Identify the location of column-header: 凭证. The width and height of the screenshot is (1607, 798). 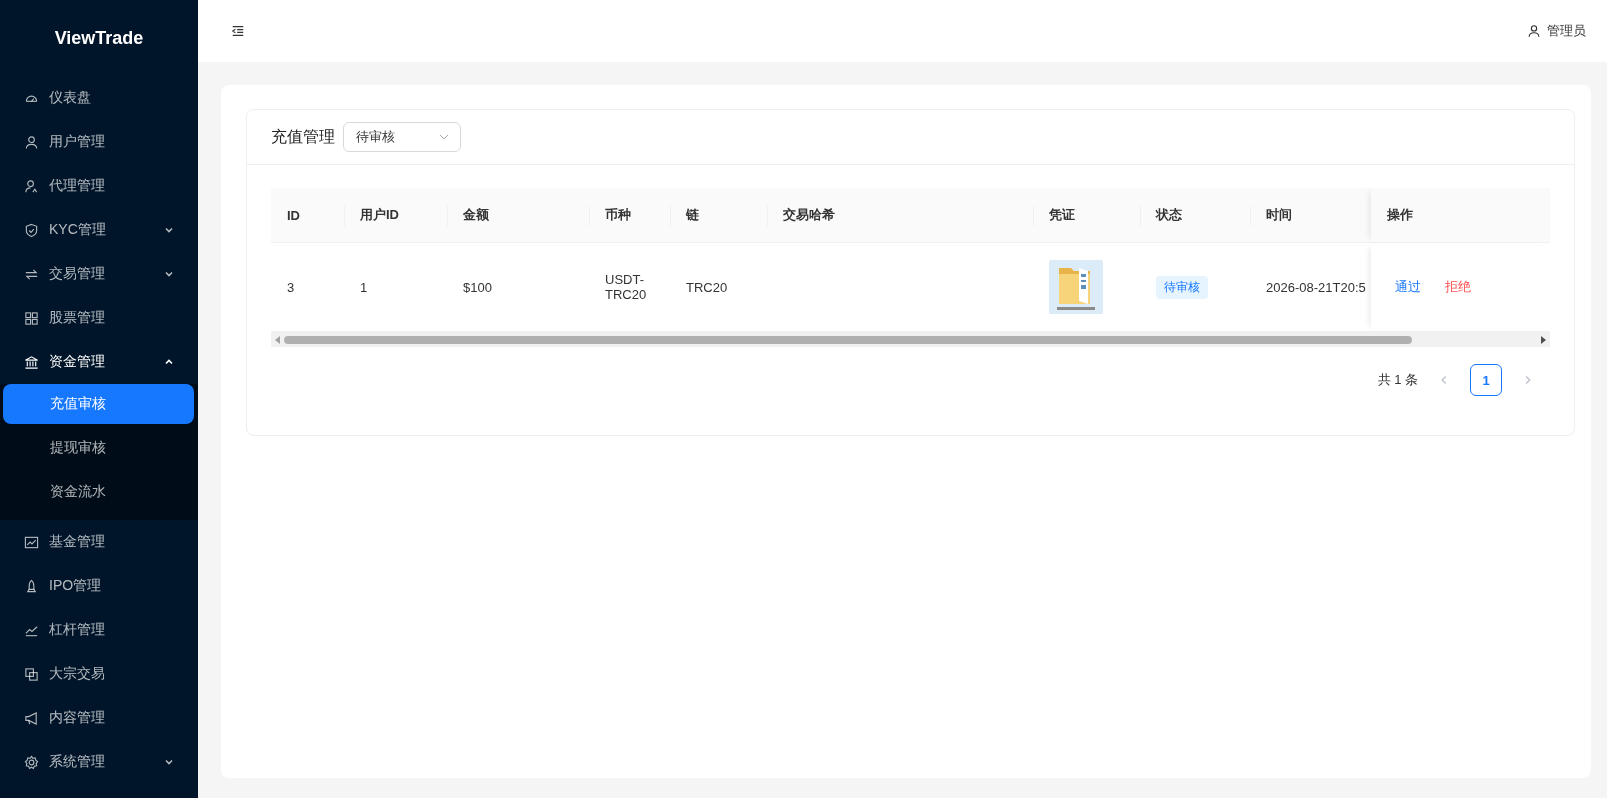
(1086, 215).